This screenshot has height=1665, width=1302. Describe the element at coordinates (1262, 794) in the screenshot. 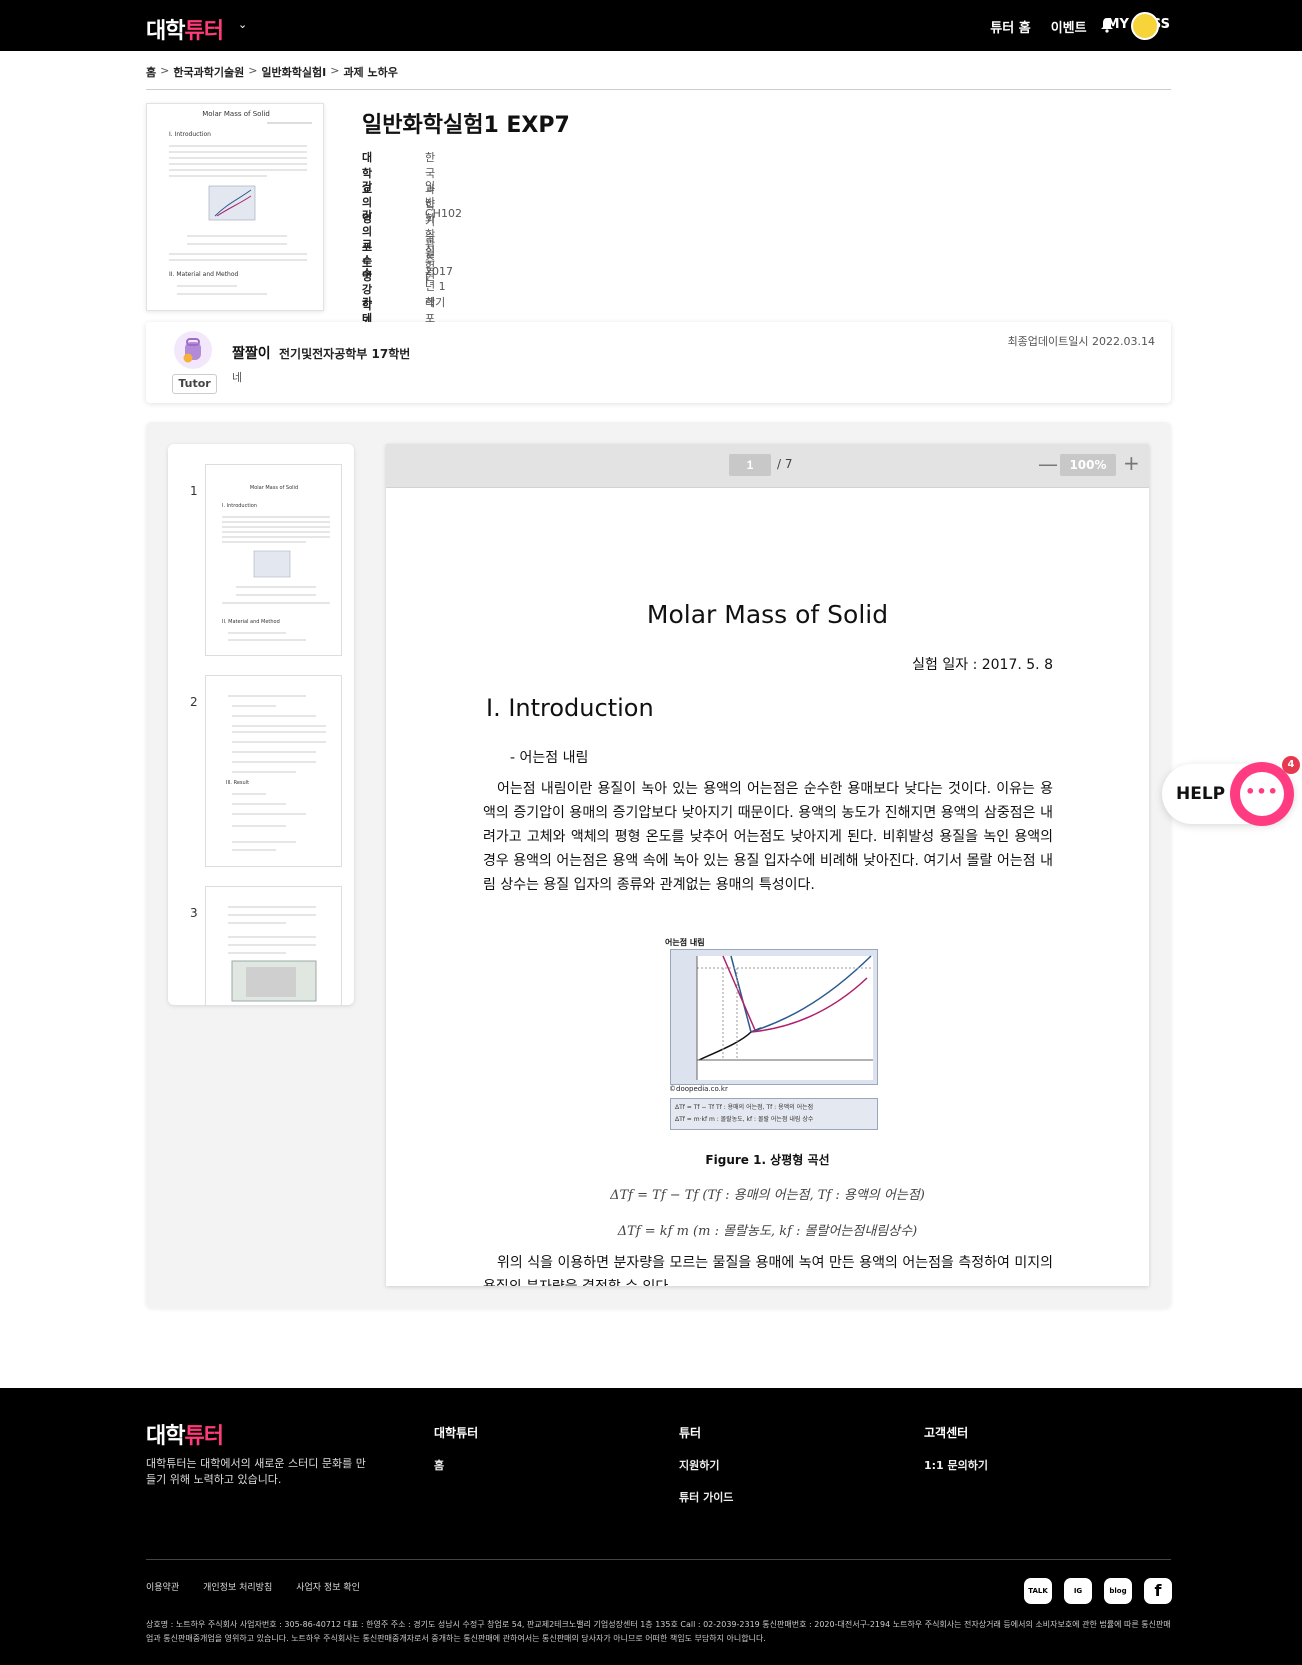

I see `chat-bubble-icon: •••` at that location.